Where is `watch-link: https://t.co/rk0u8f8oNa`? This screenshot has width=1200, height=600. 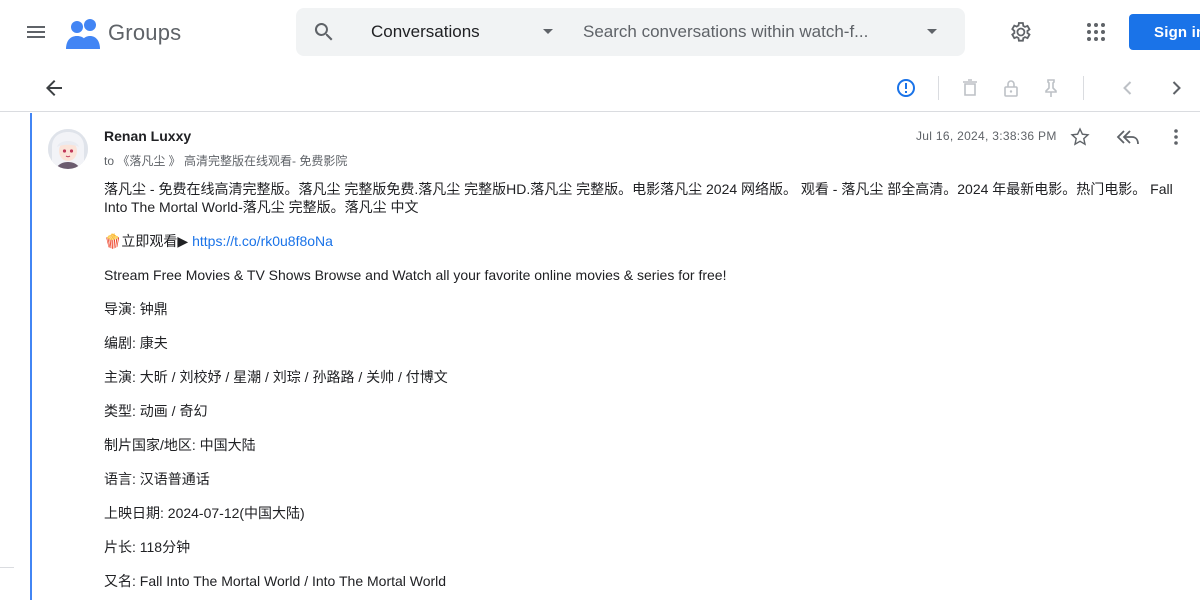 watch-link: https://t.co/rk0u8f8oNa is located at coordinates (262, 241).